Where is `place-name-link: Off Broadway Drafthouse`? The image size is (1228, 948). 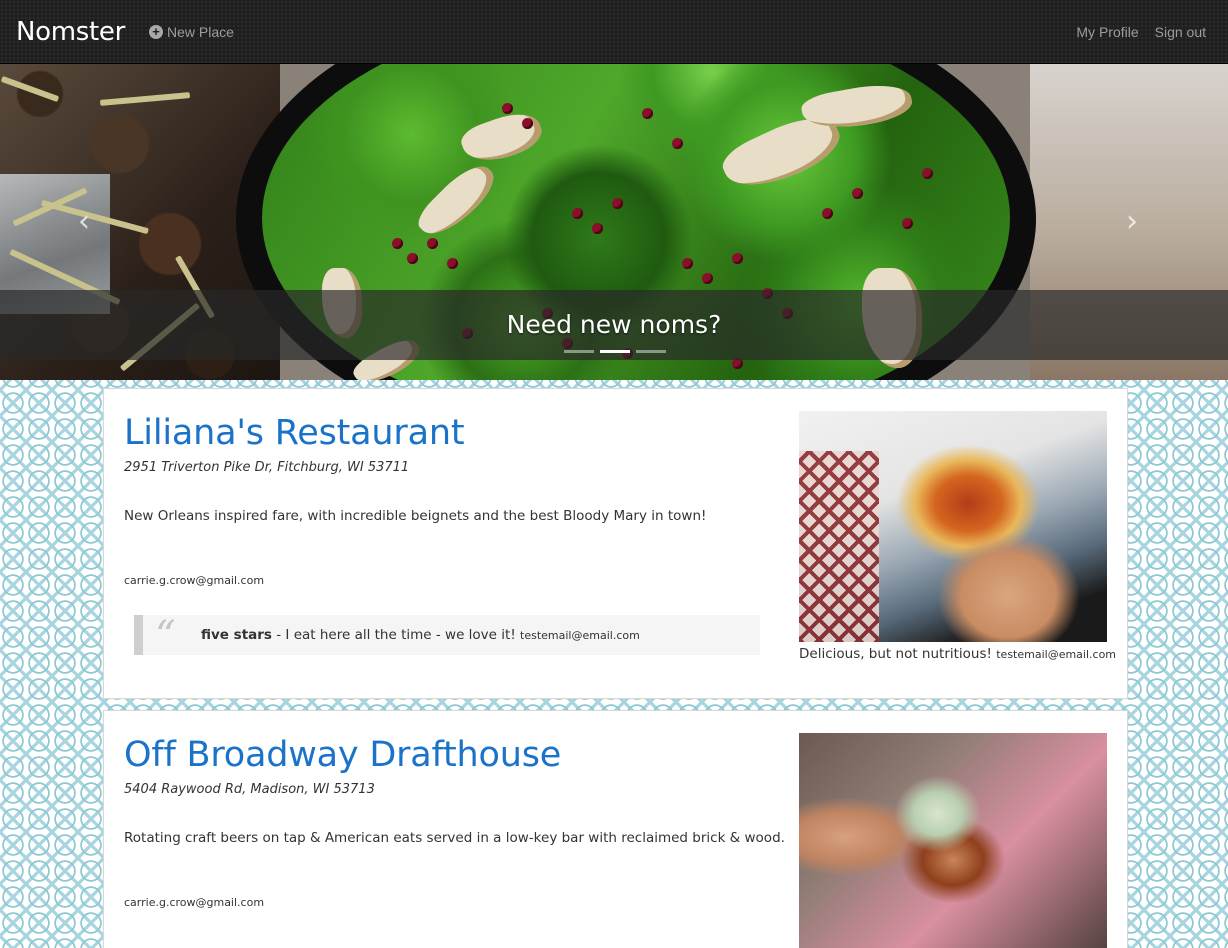 place-name-link: Off Broadway Drafthouse is located at coordinates (342, 755).